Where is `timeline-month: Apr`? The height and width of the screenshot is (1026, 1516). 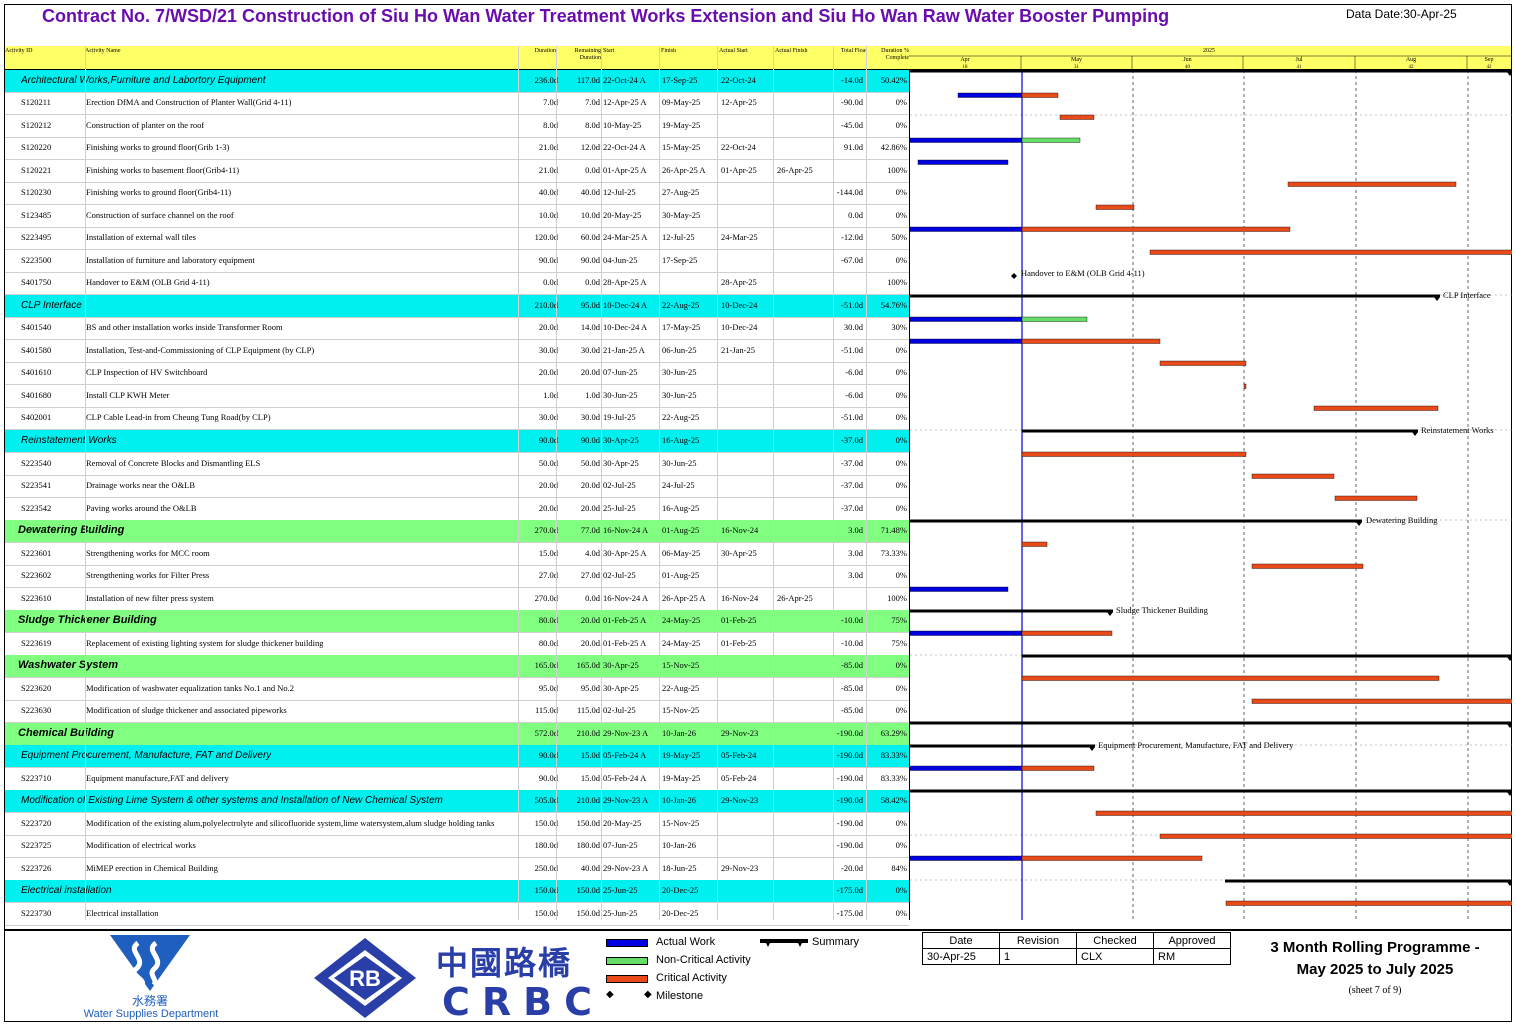
timeline-month: Apr is located at coordinates (964, 60).